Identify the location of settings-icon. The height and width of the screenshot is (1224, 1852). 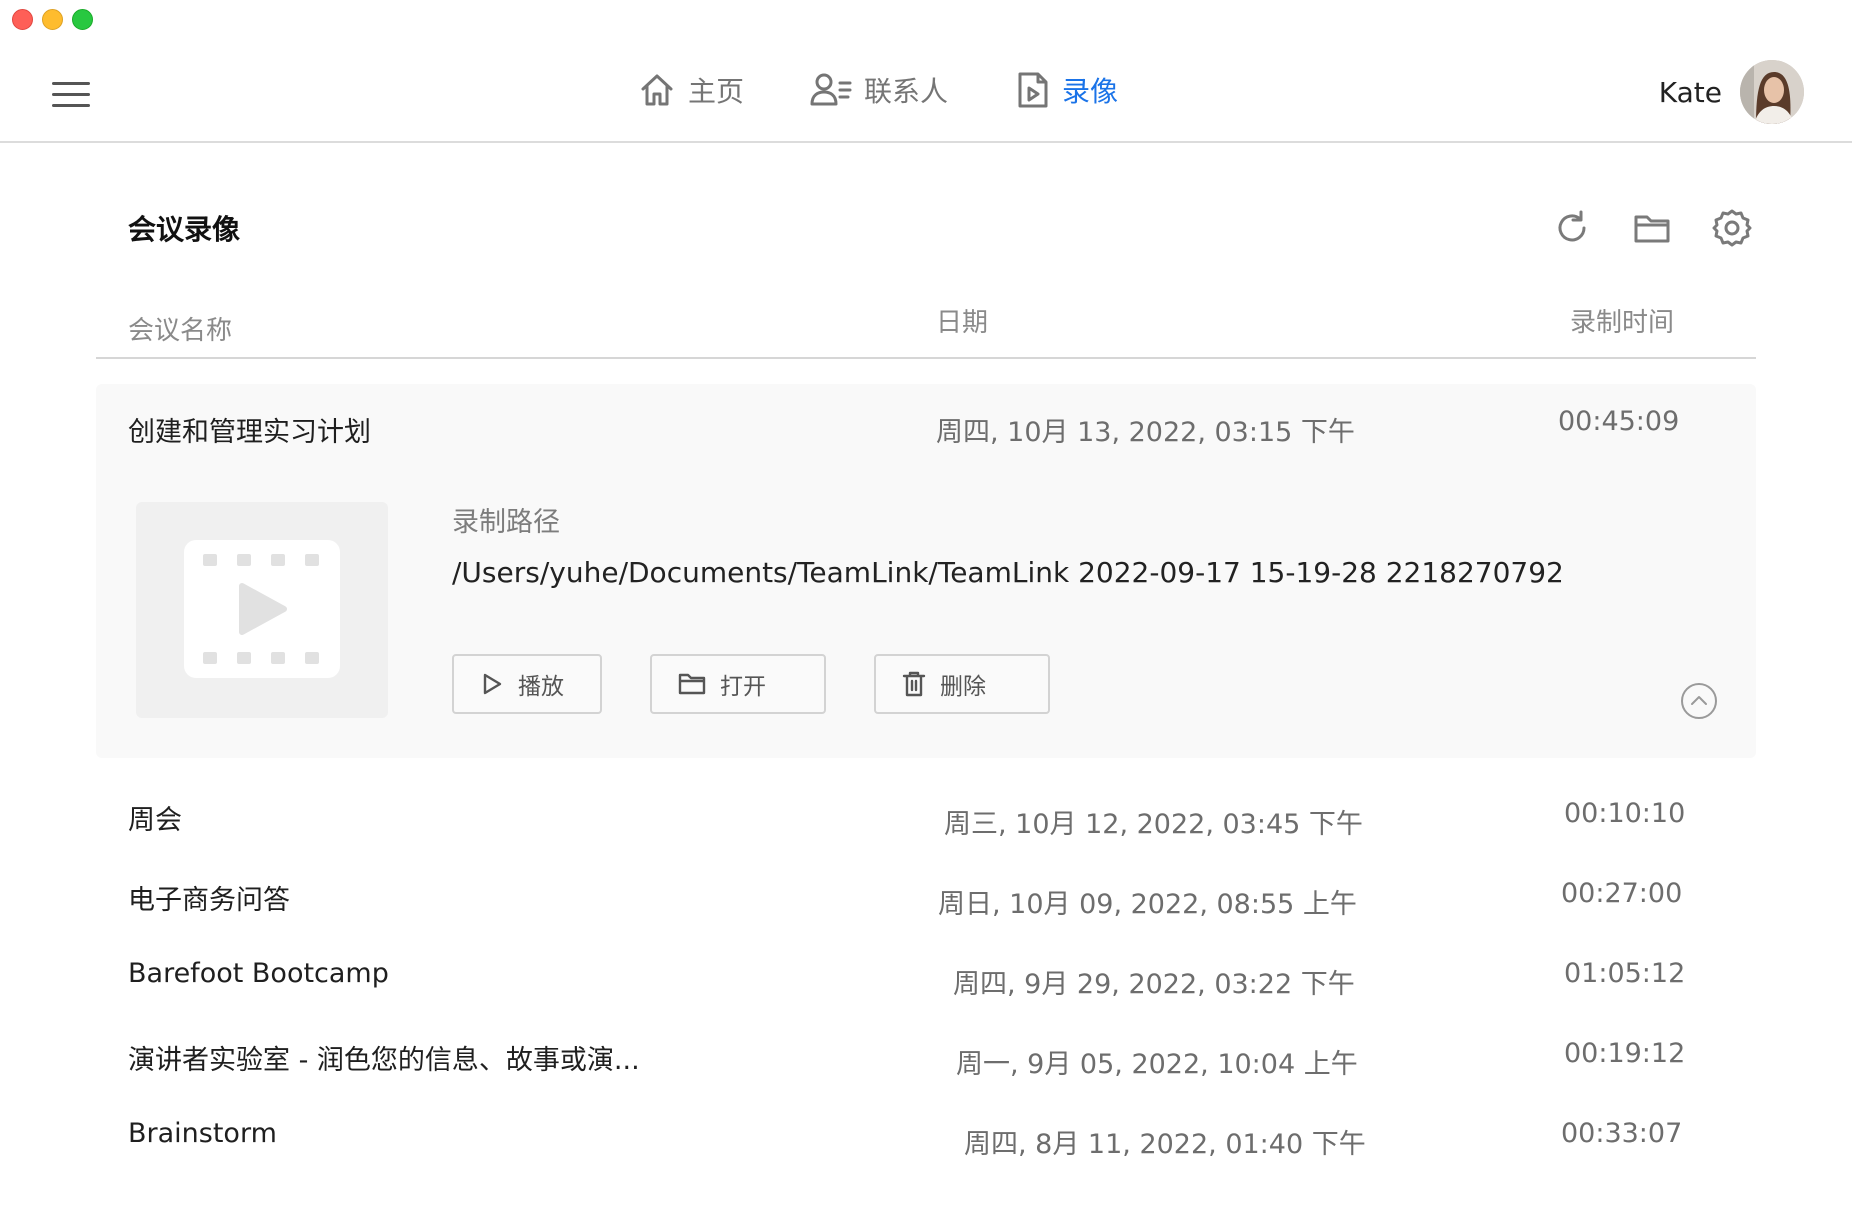
(1732, 228).